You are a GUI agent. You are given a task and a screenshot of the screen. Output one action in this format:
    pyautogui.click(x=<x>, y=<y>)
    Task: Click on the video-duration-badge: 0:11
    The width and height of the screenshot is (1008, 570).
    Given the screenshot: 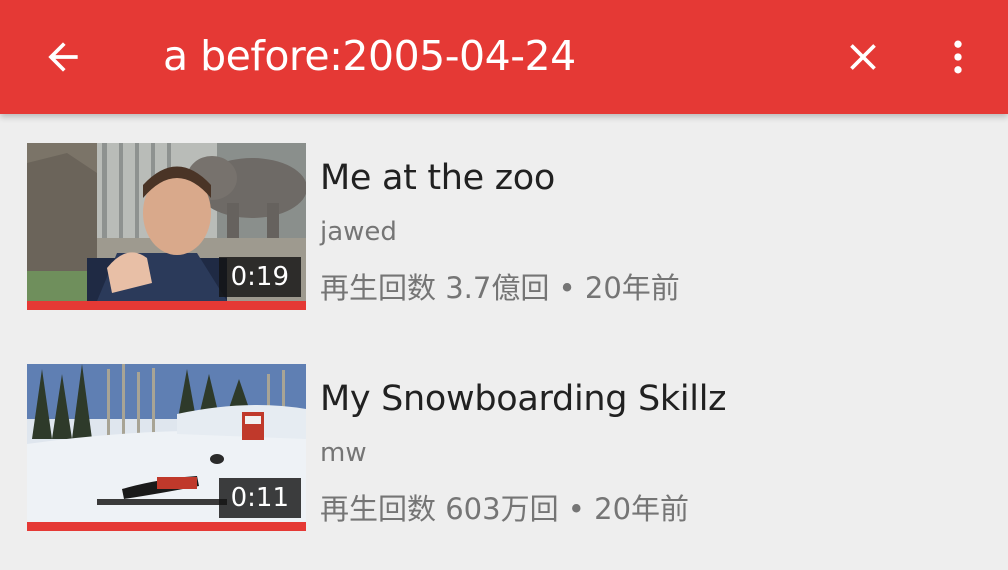 What is the action you would take?
    pyautogui.click(x=259, y=498)
    